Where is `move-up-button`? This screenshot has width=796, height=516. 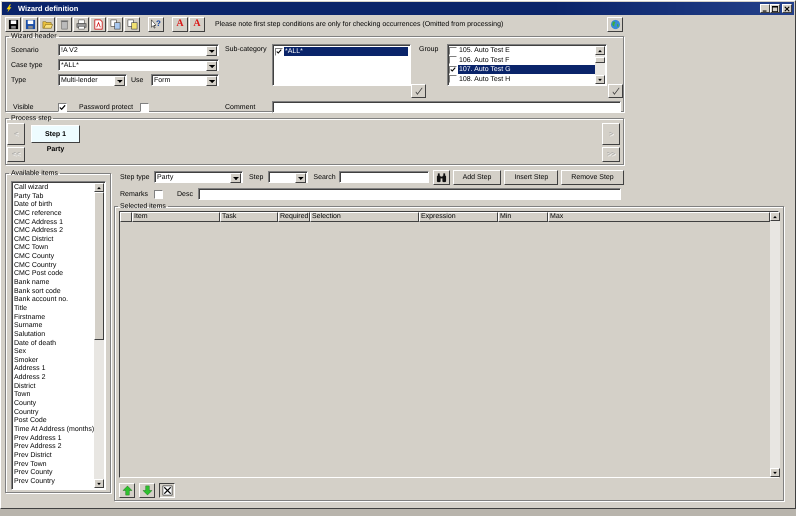 move-up-button is located at coordinates (127, 490).